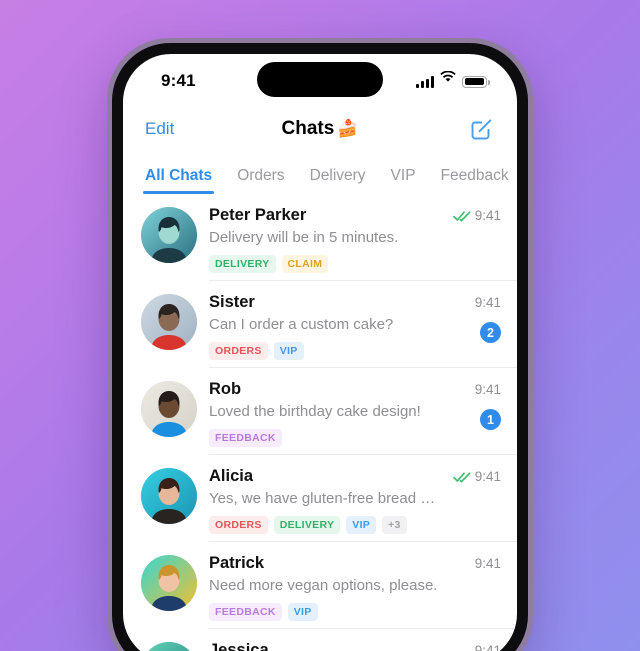  What do you see at coordinates (301, 325) in the screenshot?
I see `chat-preview-message: Can I order a custom cake?` at bounding box center [301, 325].